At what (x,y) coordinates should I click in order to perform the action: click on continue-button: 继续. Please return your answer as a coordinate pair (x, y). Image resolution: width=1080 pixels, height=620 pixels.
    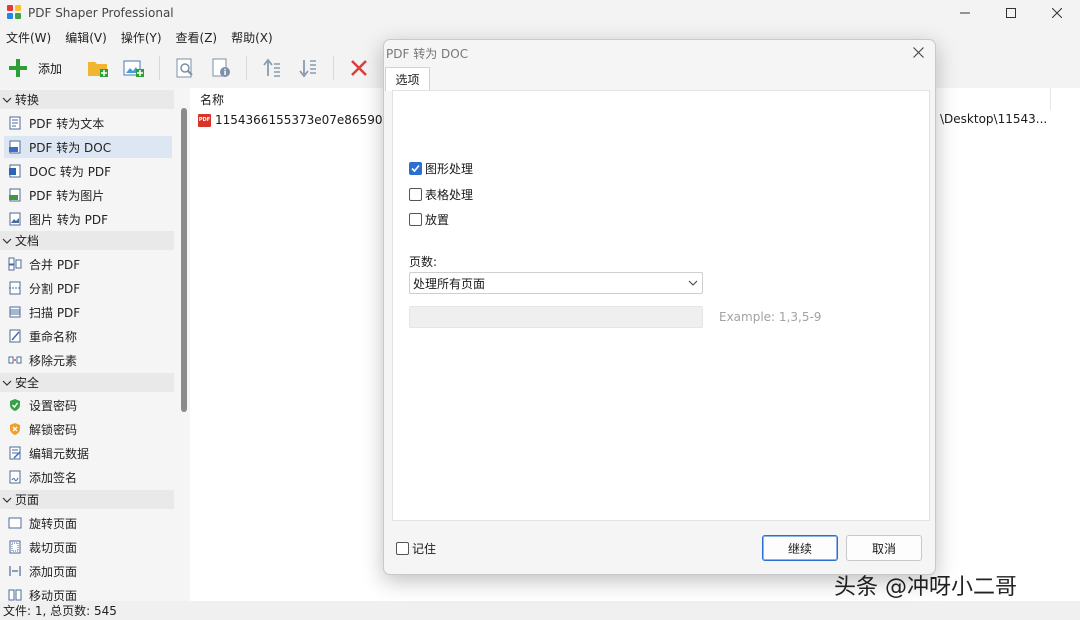
    Looking at the image, I should click on (800, 548).